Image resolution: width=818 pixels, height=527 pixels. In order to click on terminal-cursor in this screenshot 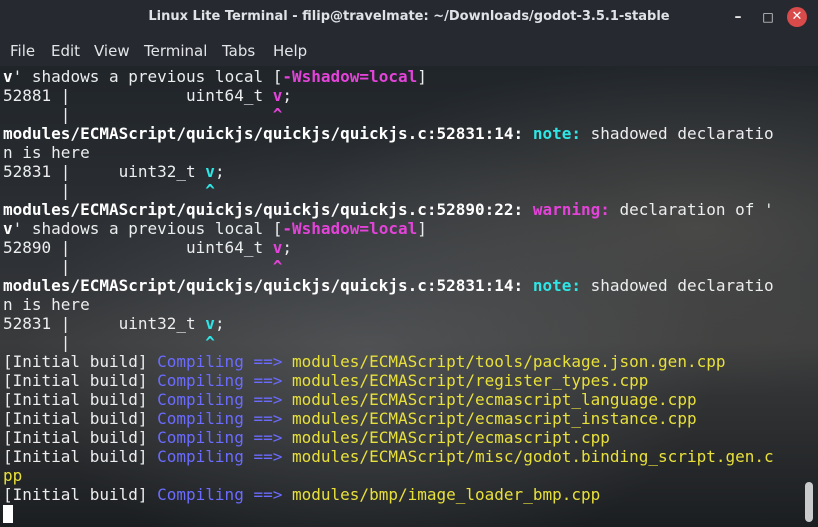, I will do `click(8, 514)`.